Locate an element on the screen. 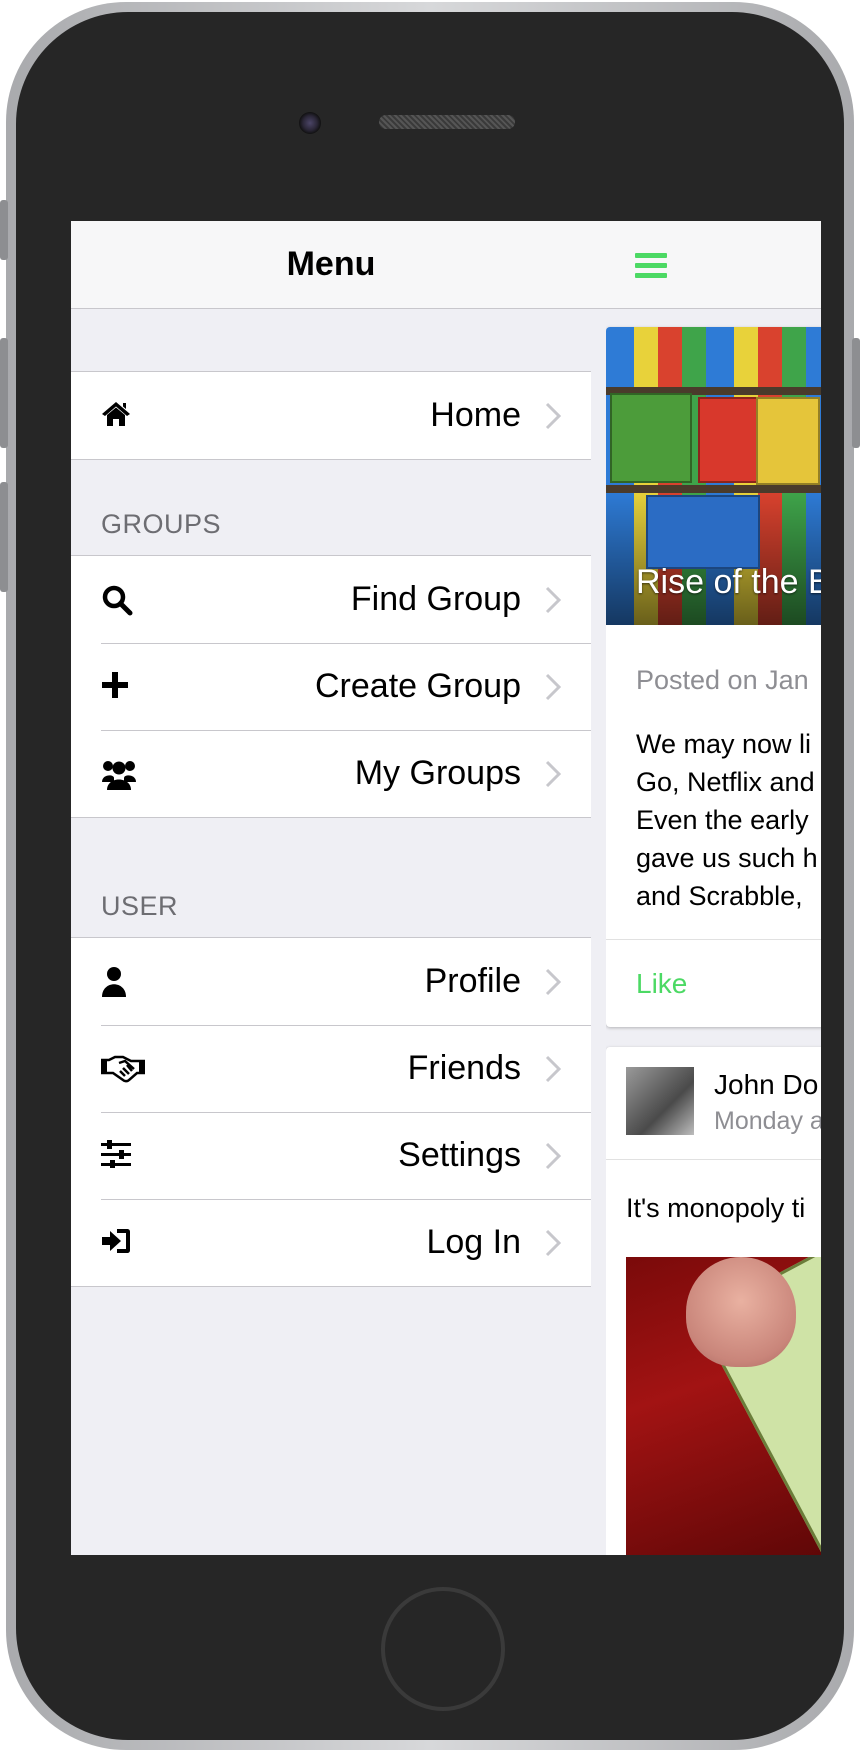  plus-icon is located at coordinates (119, 687).